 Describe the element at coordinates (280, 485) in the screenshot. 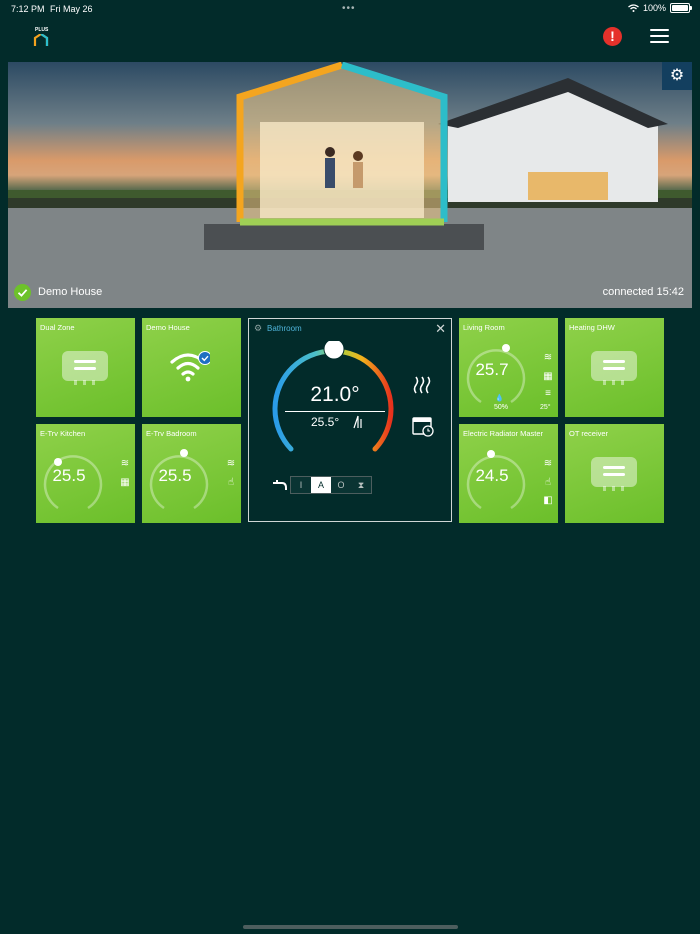

I see `hot-water-tap-icon` at that location.